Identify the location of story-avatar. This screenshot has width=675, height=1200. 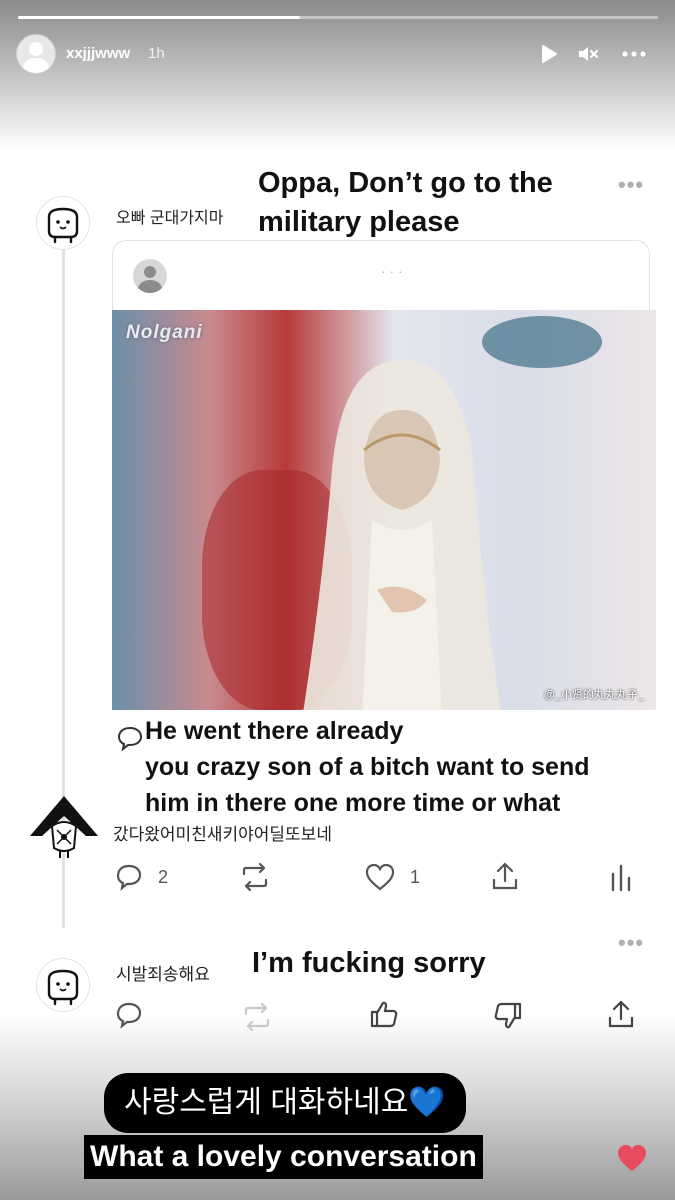
(36, 54).